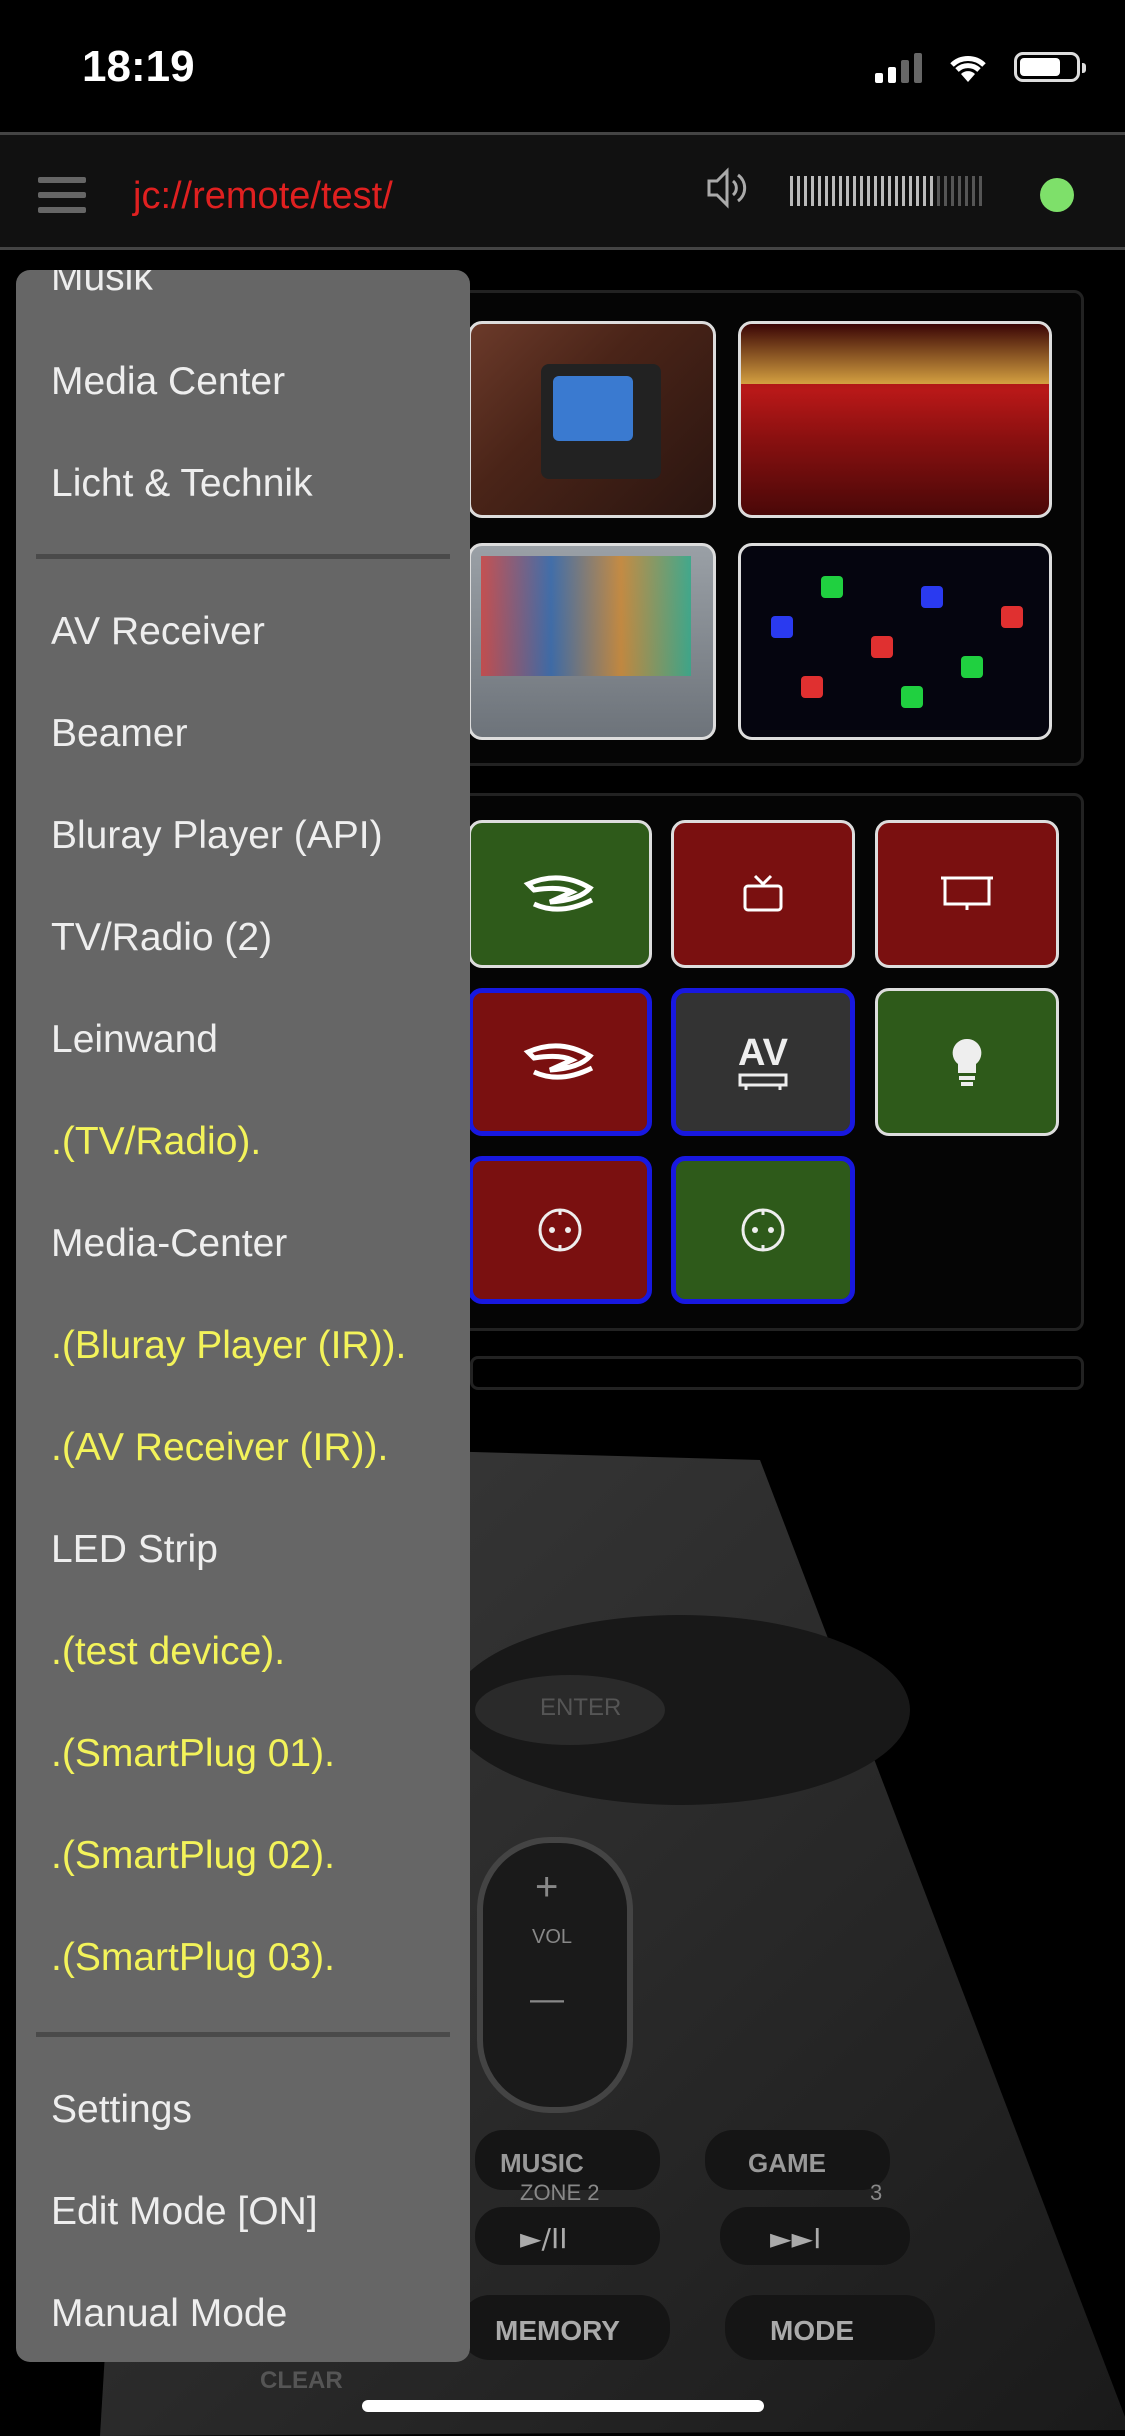  What do you see at coordinates (161, 938) in the screenshot?
I see `menu-device-tv-radio-2: TV/Radio (2)` at bounding box center [161, 938].